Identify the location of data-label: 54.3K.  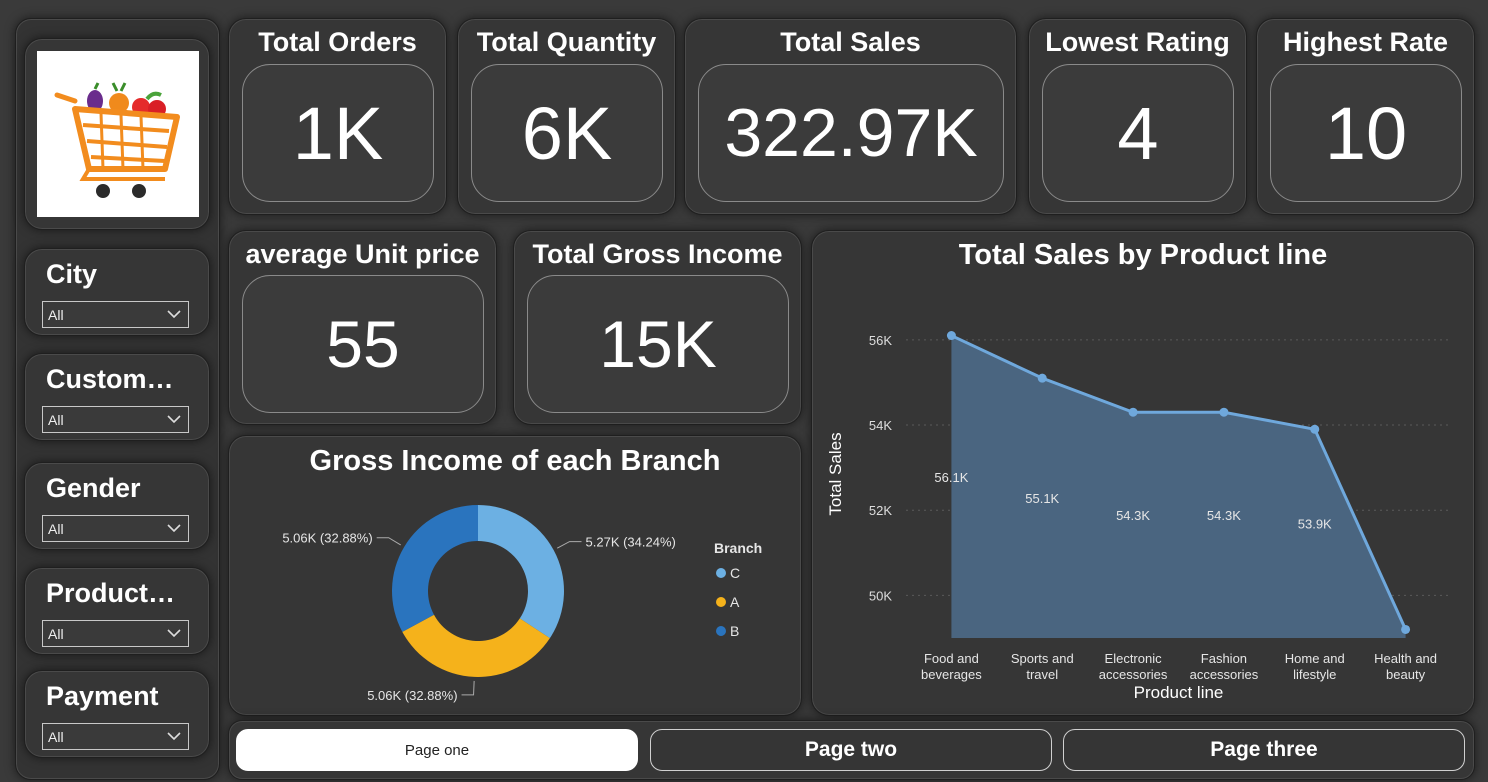
(1224, 515).